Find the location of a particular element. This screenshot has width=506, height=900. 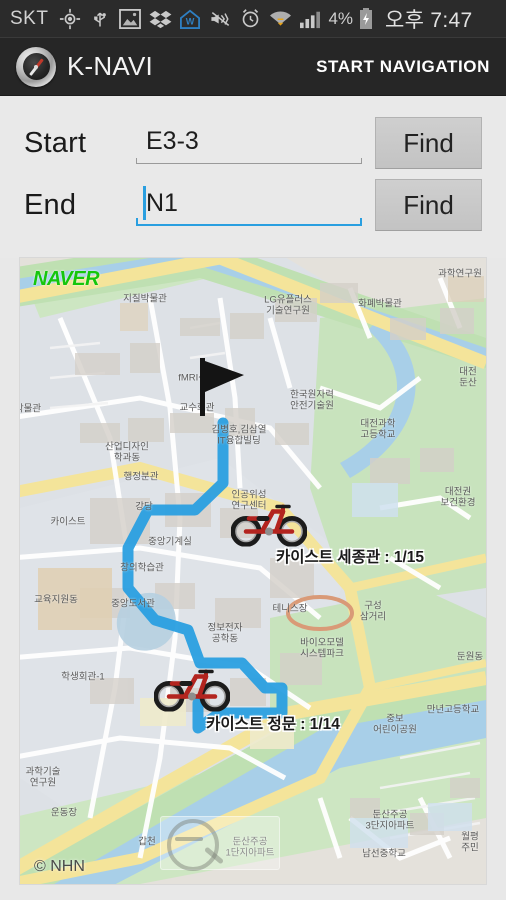

magnifier-ring is located at coordinates (193, 845).